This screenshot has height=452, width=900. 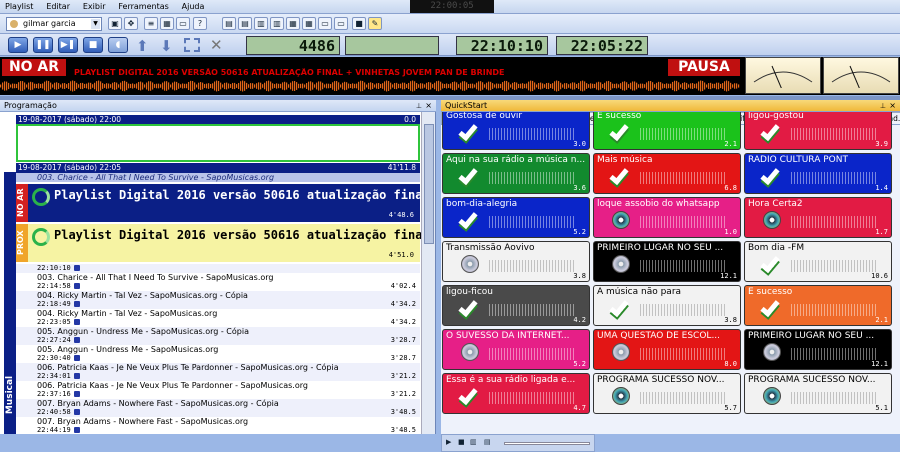 What do you see at coordinates (667, 393) in the screenshot?
I see `cart-button: PROGRAMA SUCESSO NOV... 5.7` at bounding box center [667, 393].